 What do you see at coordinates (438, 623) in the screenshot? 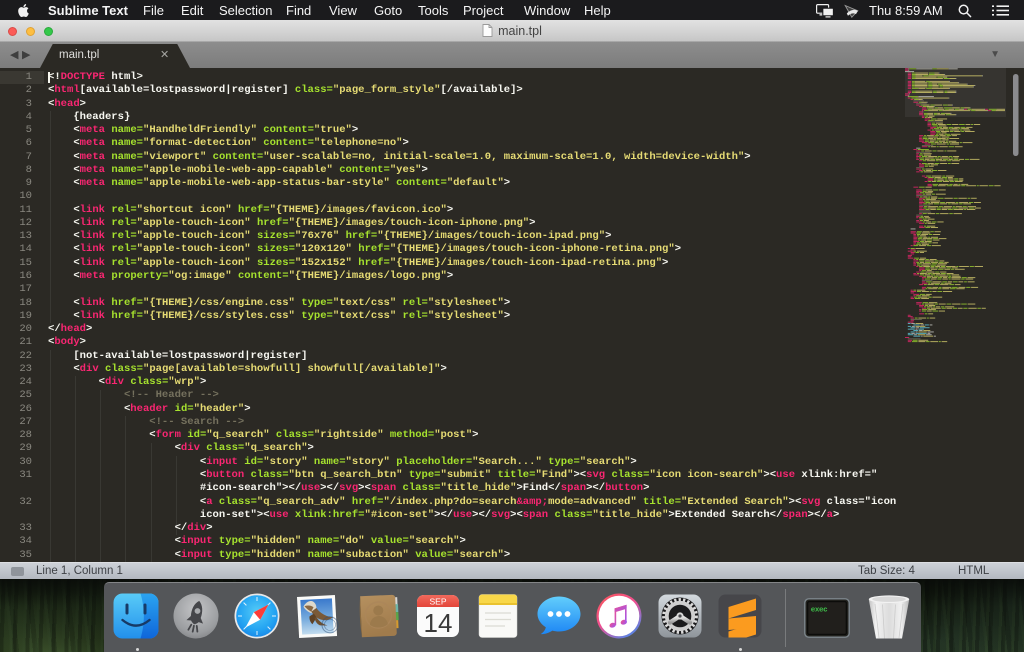
I see `svg-text: 14` at bounding box center [438, 623].